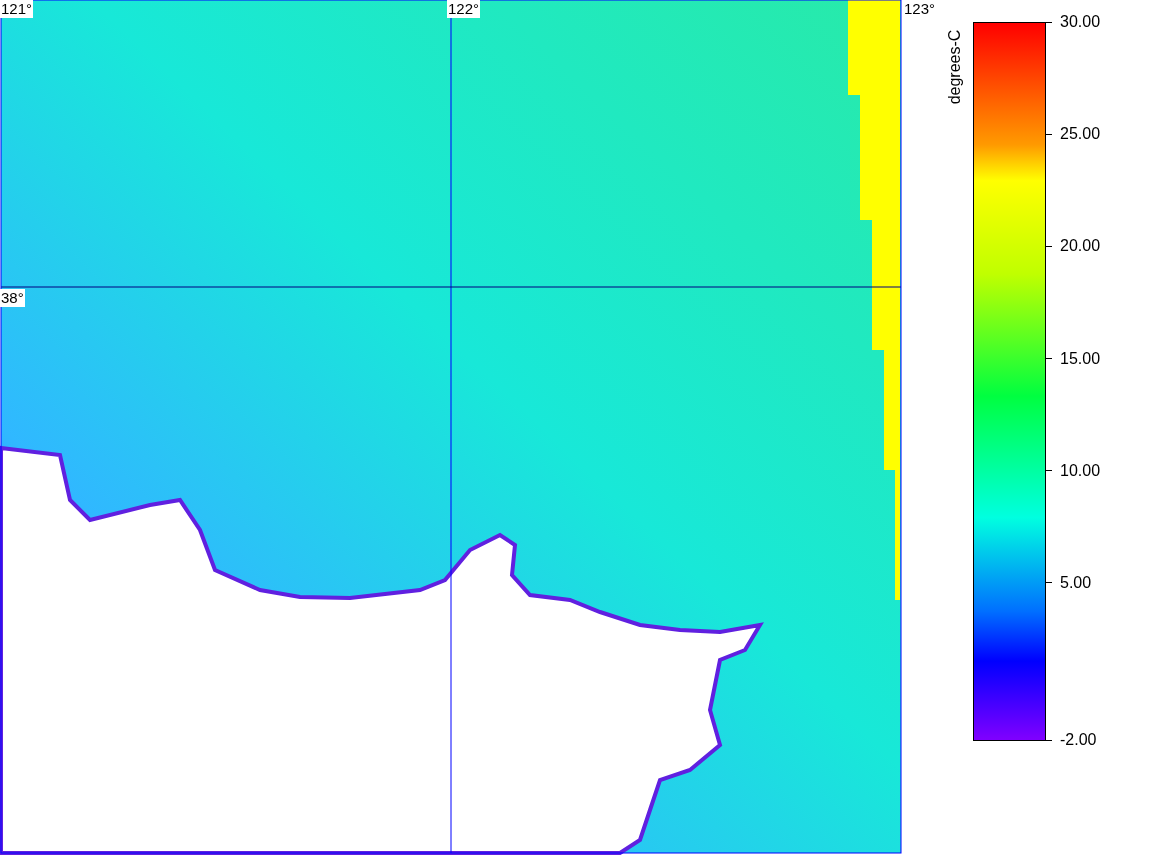  Describe the element at coordinates (1080, 358) in the screenshot. I see `tick-label: 15.00` at that location.